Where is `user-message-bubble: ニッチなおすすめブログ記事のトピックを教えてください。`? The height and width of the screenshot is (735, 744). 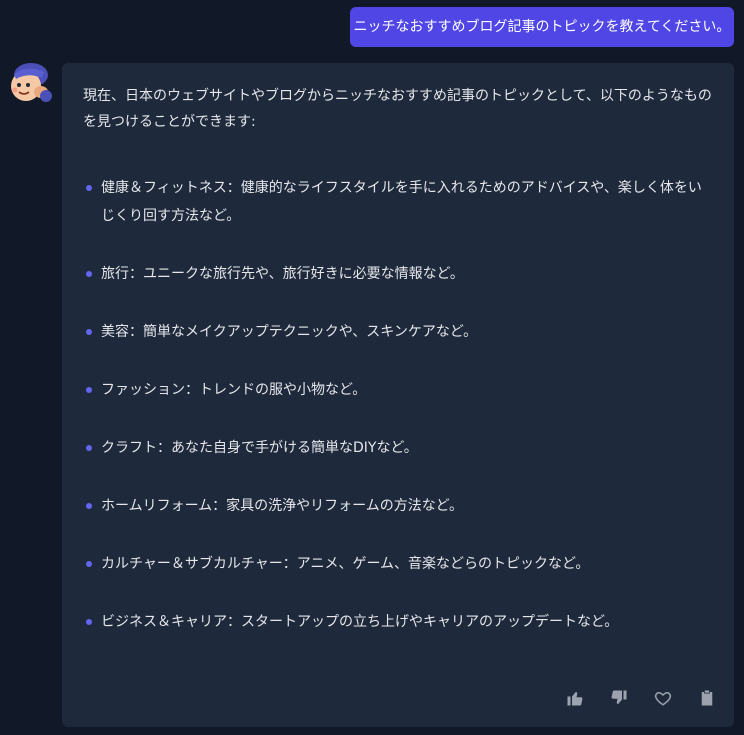
user-message-bubble: ニッチなおすすめブログ記事のトピックを教えてください。 is located at coordinates (542, 27).